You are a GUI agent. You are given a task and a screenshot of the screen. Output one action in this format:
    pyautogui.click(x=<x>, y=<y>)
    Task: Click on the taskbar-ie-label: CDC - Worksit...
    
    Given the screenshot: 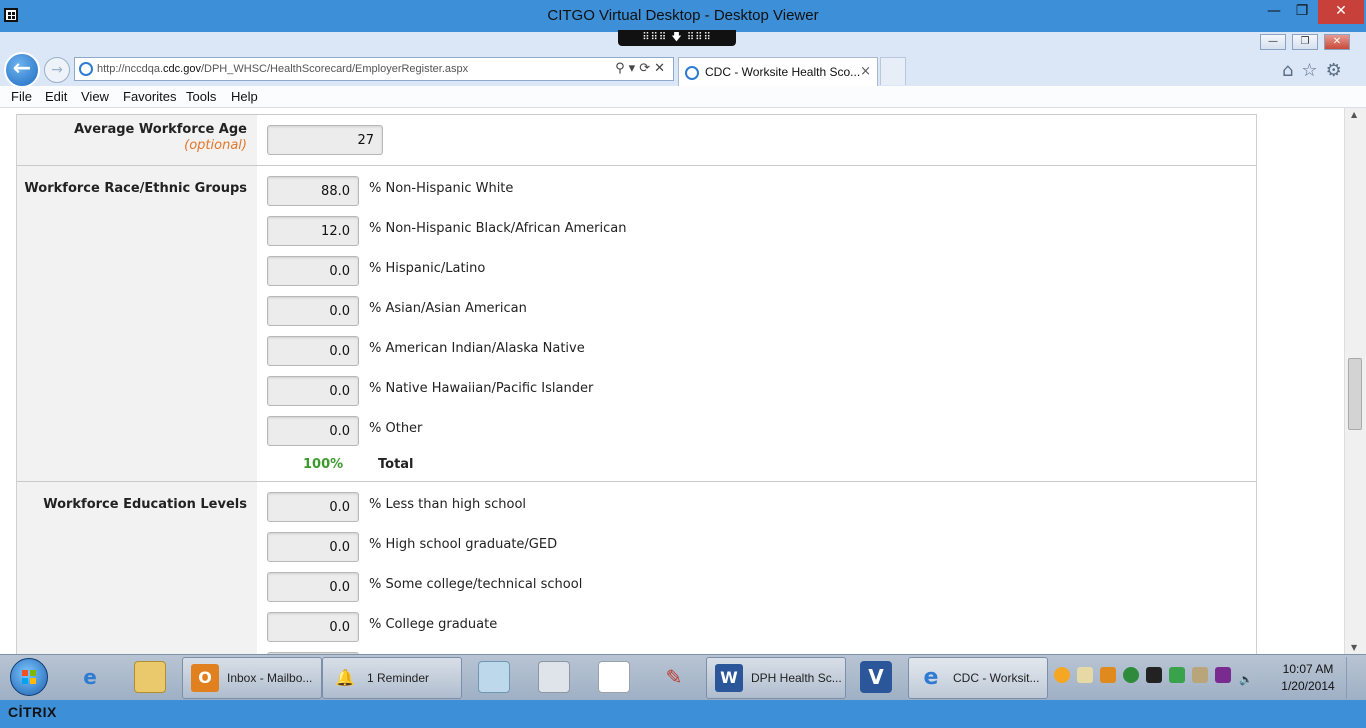 What is the action you would take?
    pyautogui.click(x=996, y=678)
    